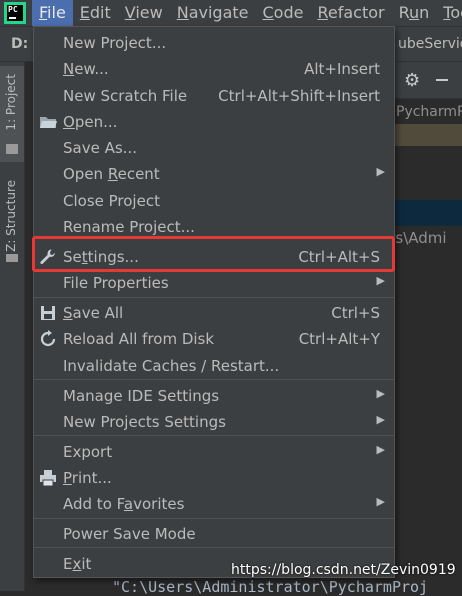 This screenshot has height=596, width=462. Describe the element at coordinates (52, 13) in the screenshot. I see `menu-file: File` at that location.